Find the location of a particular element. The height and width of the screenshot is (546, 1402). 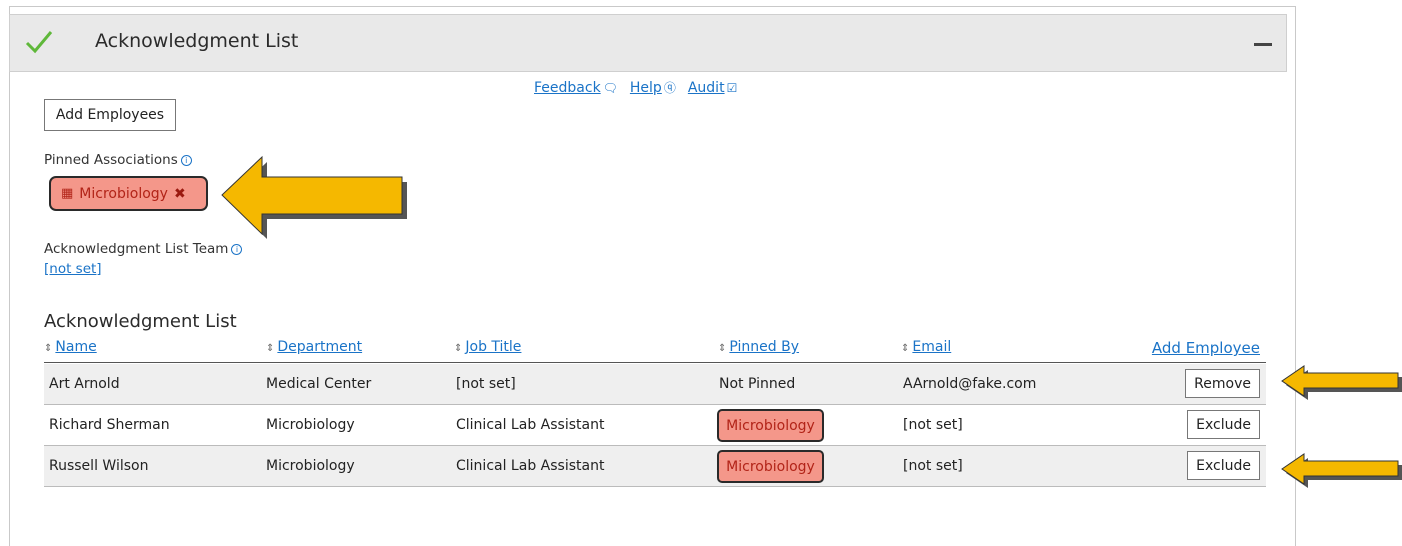

arrow-pinned-icon is located at coordinates (314, 197).